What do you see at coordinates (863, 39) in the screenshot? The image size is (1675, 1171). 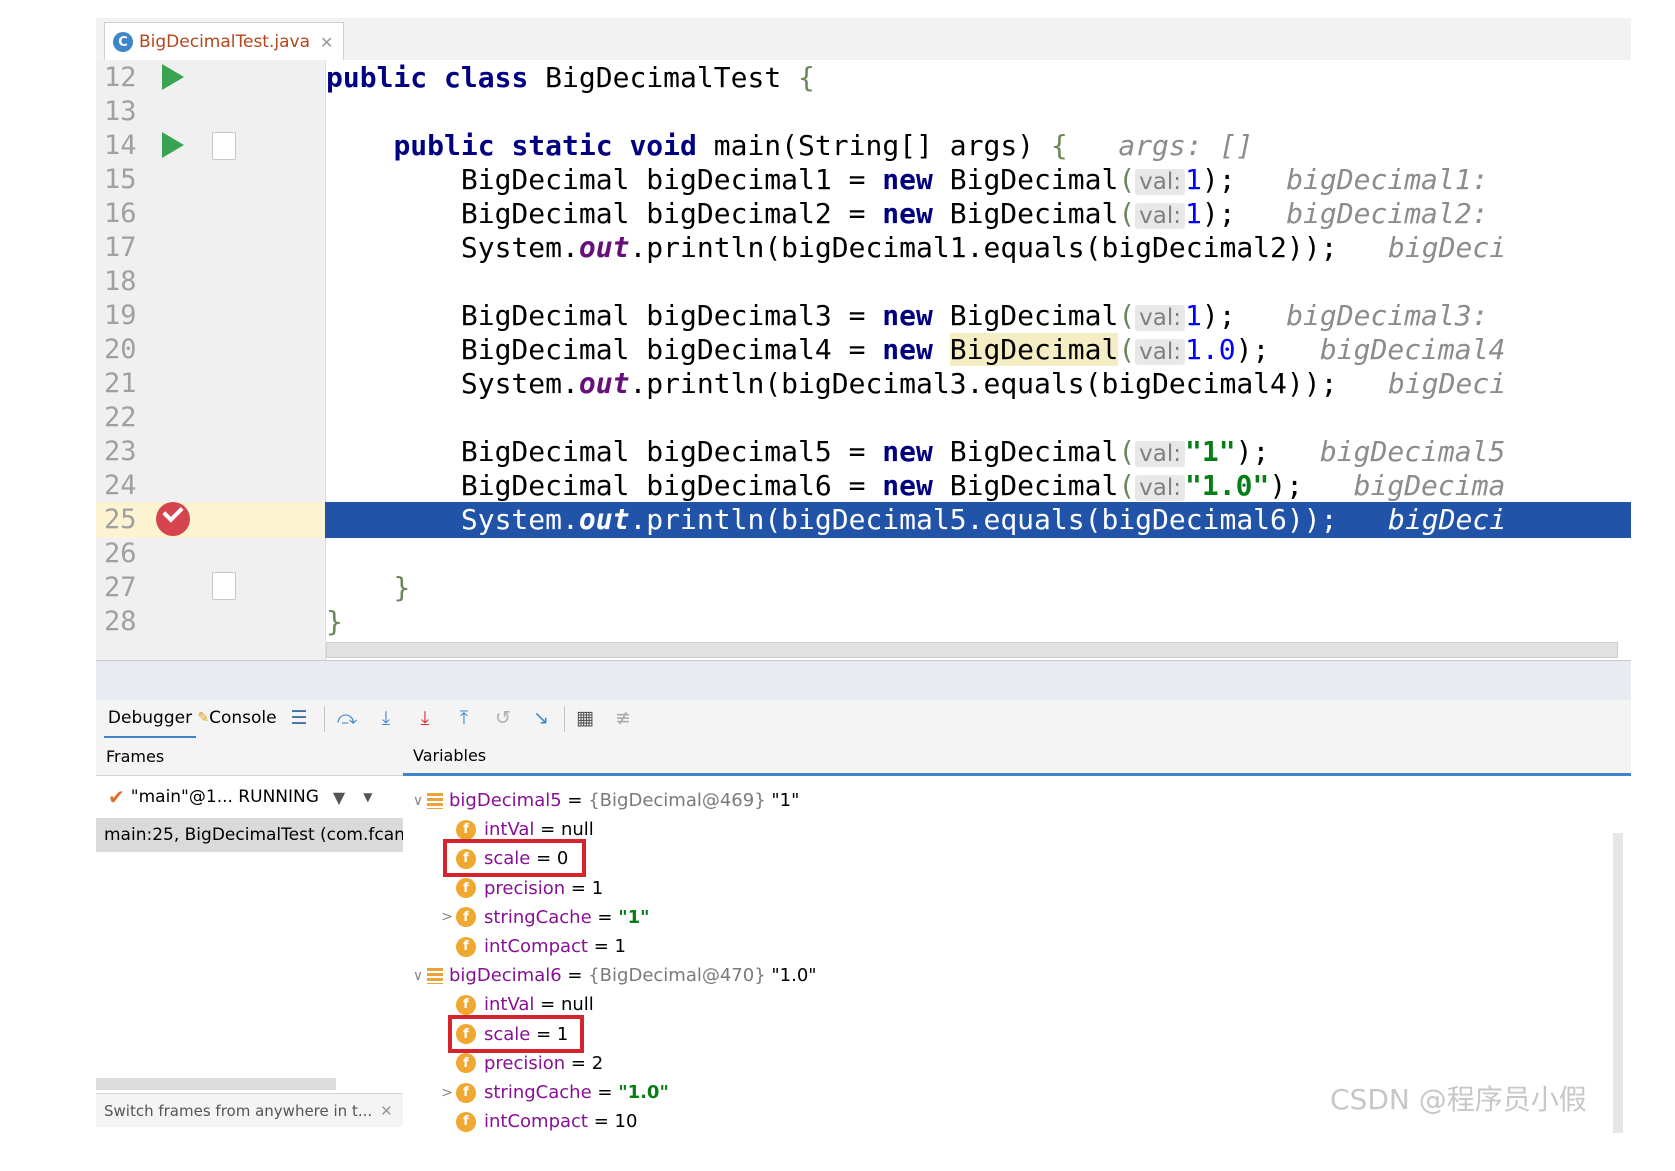 I see `editor-tab-bar: C BigDecimalTest.java ✕` at bounding box center [863, 39].